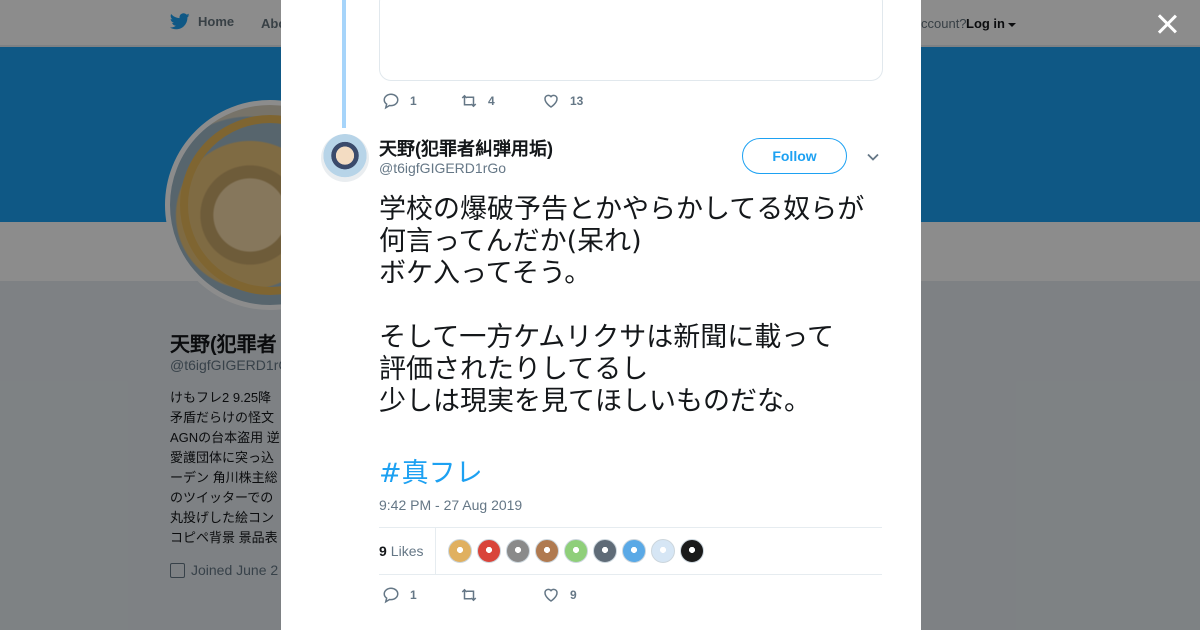 The image size is (1200, 630). I want to click on retweet-button, so click(501, 595).